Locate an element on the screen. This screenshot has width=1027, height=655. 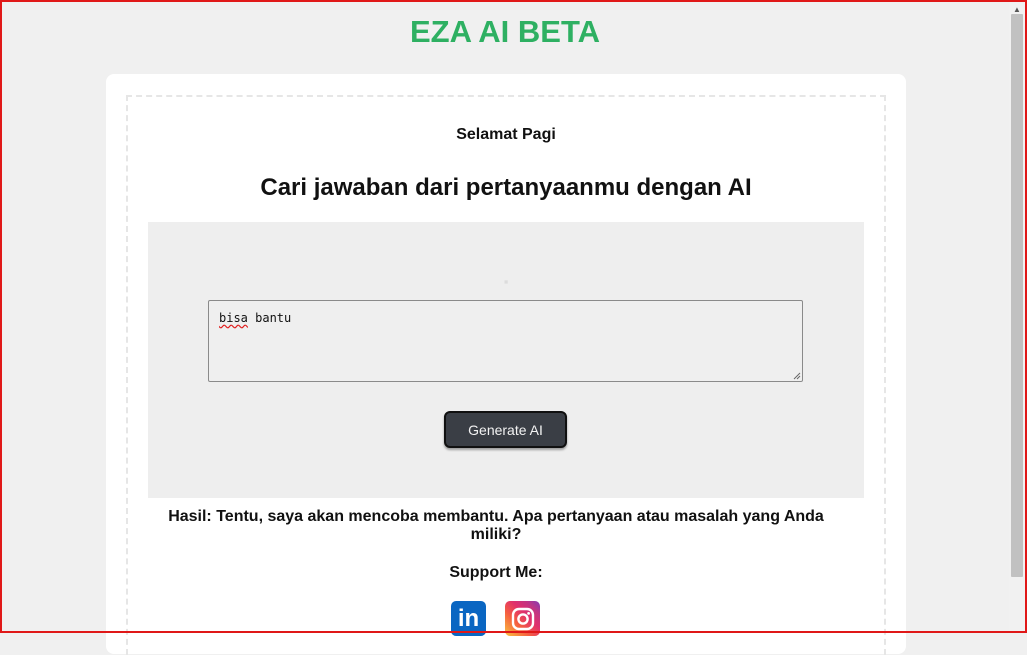
app-title: EZA AI BETA is located at coordinates (504, 31).